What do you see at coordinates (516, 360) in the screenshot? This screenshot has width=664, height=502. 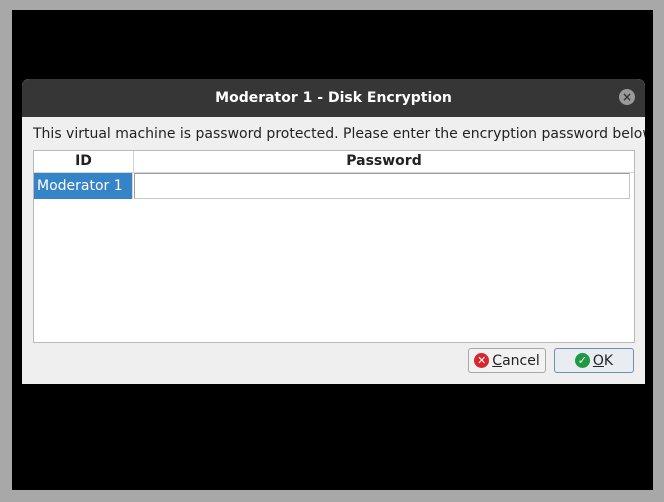 I see `cancel-label: Cancel` at bounding box center [516, 360].